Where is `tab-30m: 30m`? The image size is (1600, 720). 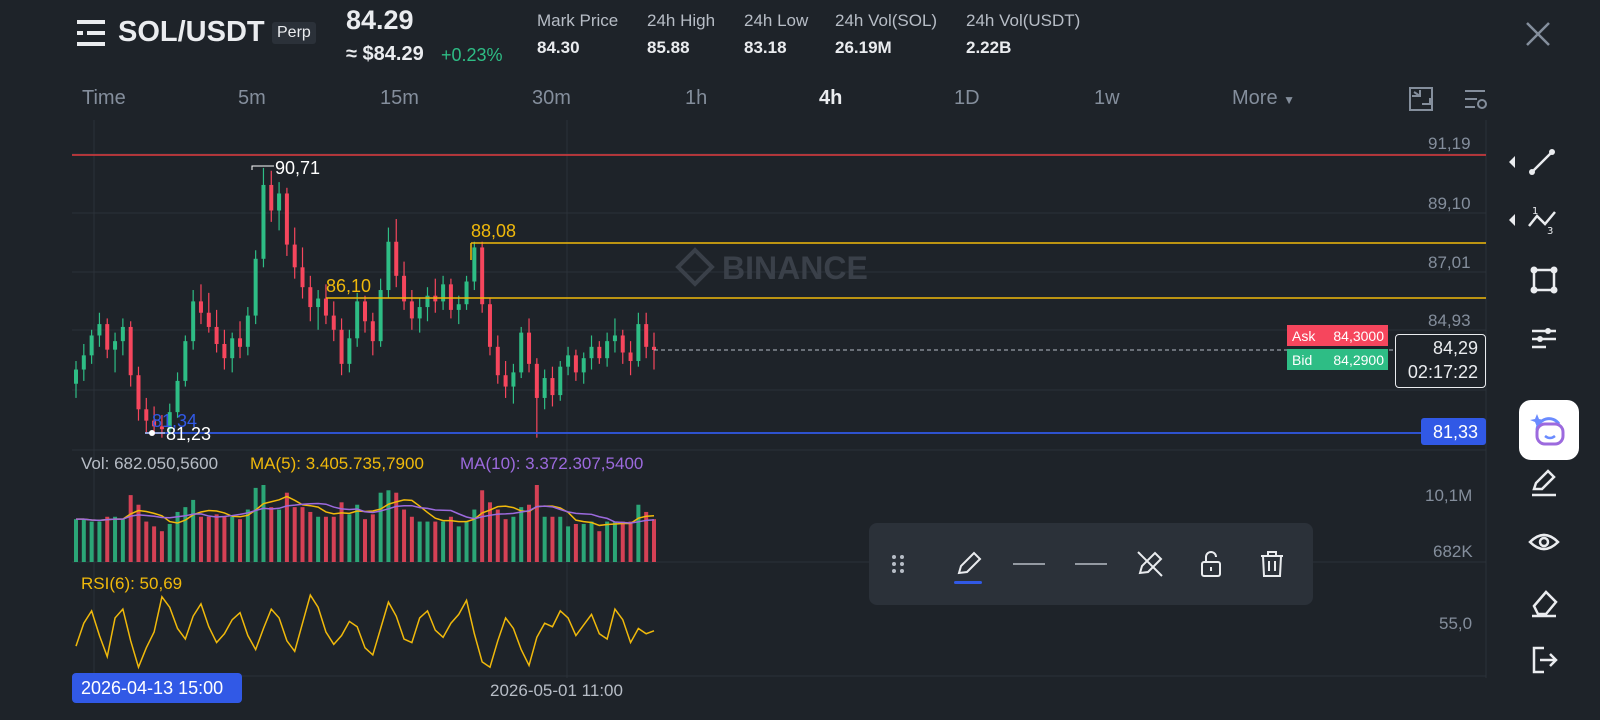 tab-30m: 30m is located at coordinates (551, 98).